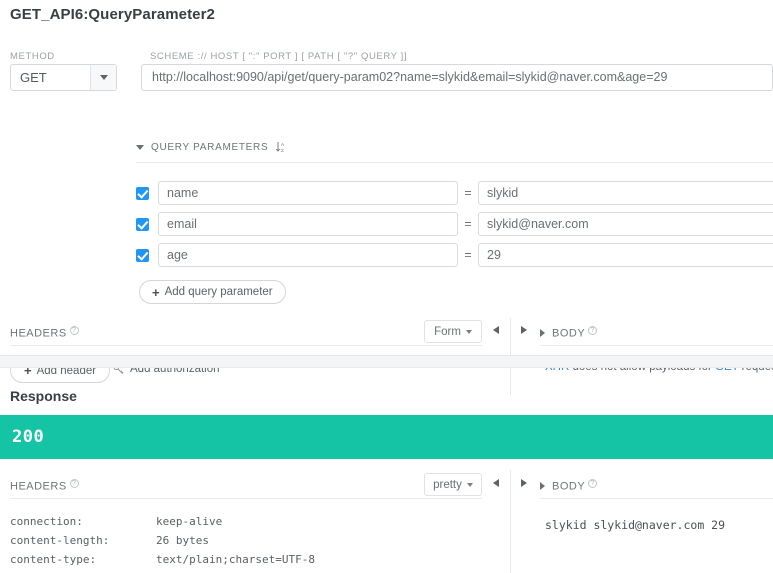 This screenshot has width=773, height=573. I want to click on response-format-select: pretty, so click(453, 484).